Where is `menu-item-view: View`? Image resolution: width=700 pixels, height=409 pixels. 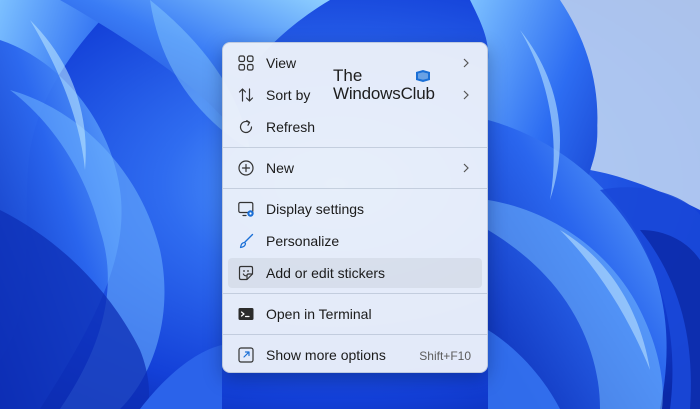
menu-item-view: View is located at coordinates (355, 63).